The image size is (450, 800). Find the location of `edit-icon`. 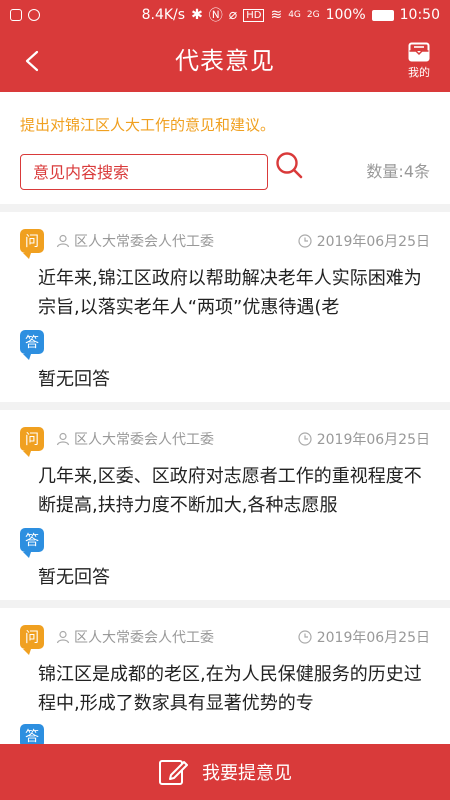

edit-icon is located at coordinates (173, 772).